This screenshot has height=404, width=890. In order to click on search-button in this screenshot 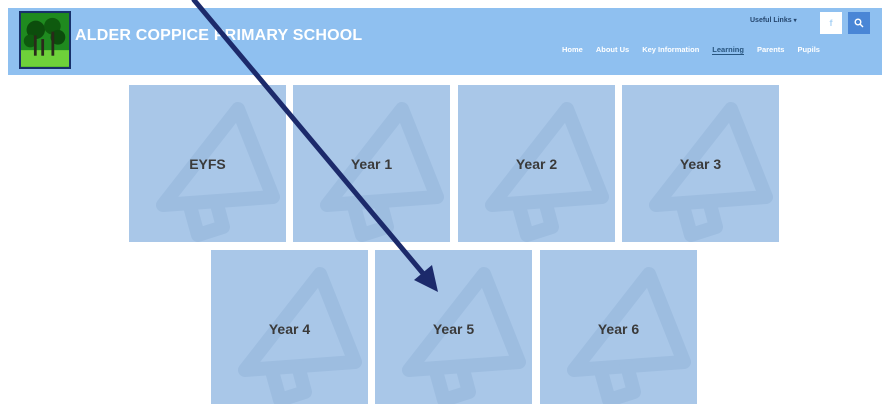, I will do `click(859, 23)`.